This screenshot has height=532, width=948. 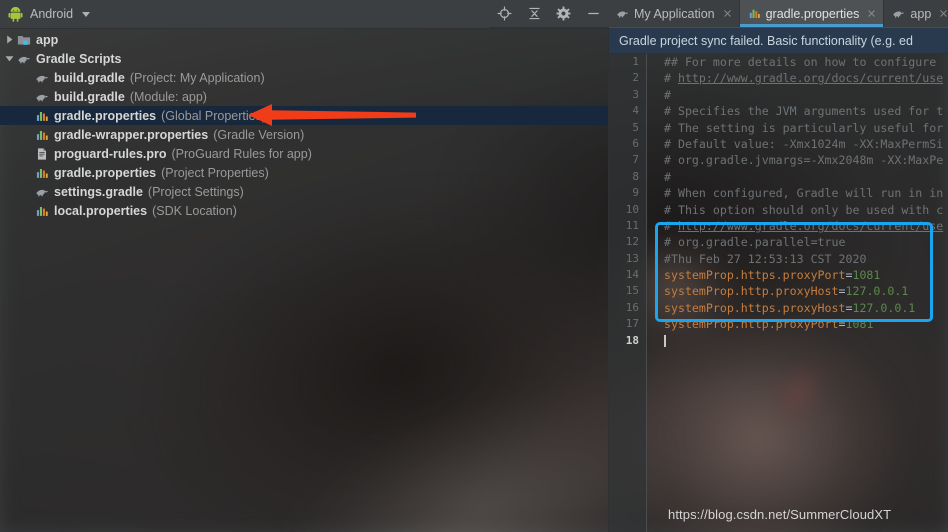 I want to click on android-robot-icon, so click(x=15, y=14).